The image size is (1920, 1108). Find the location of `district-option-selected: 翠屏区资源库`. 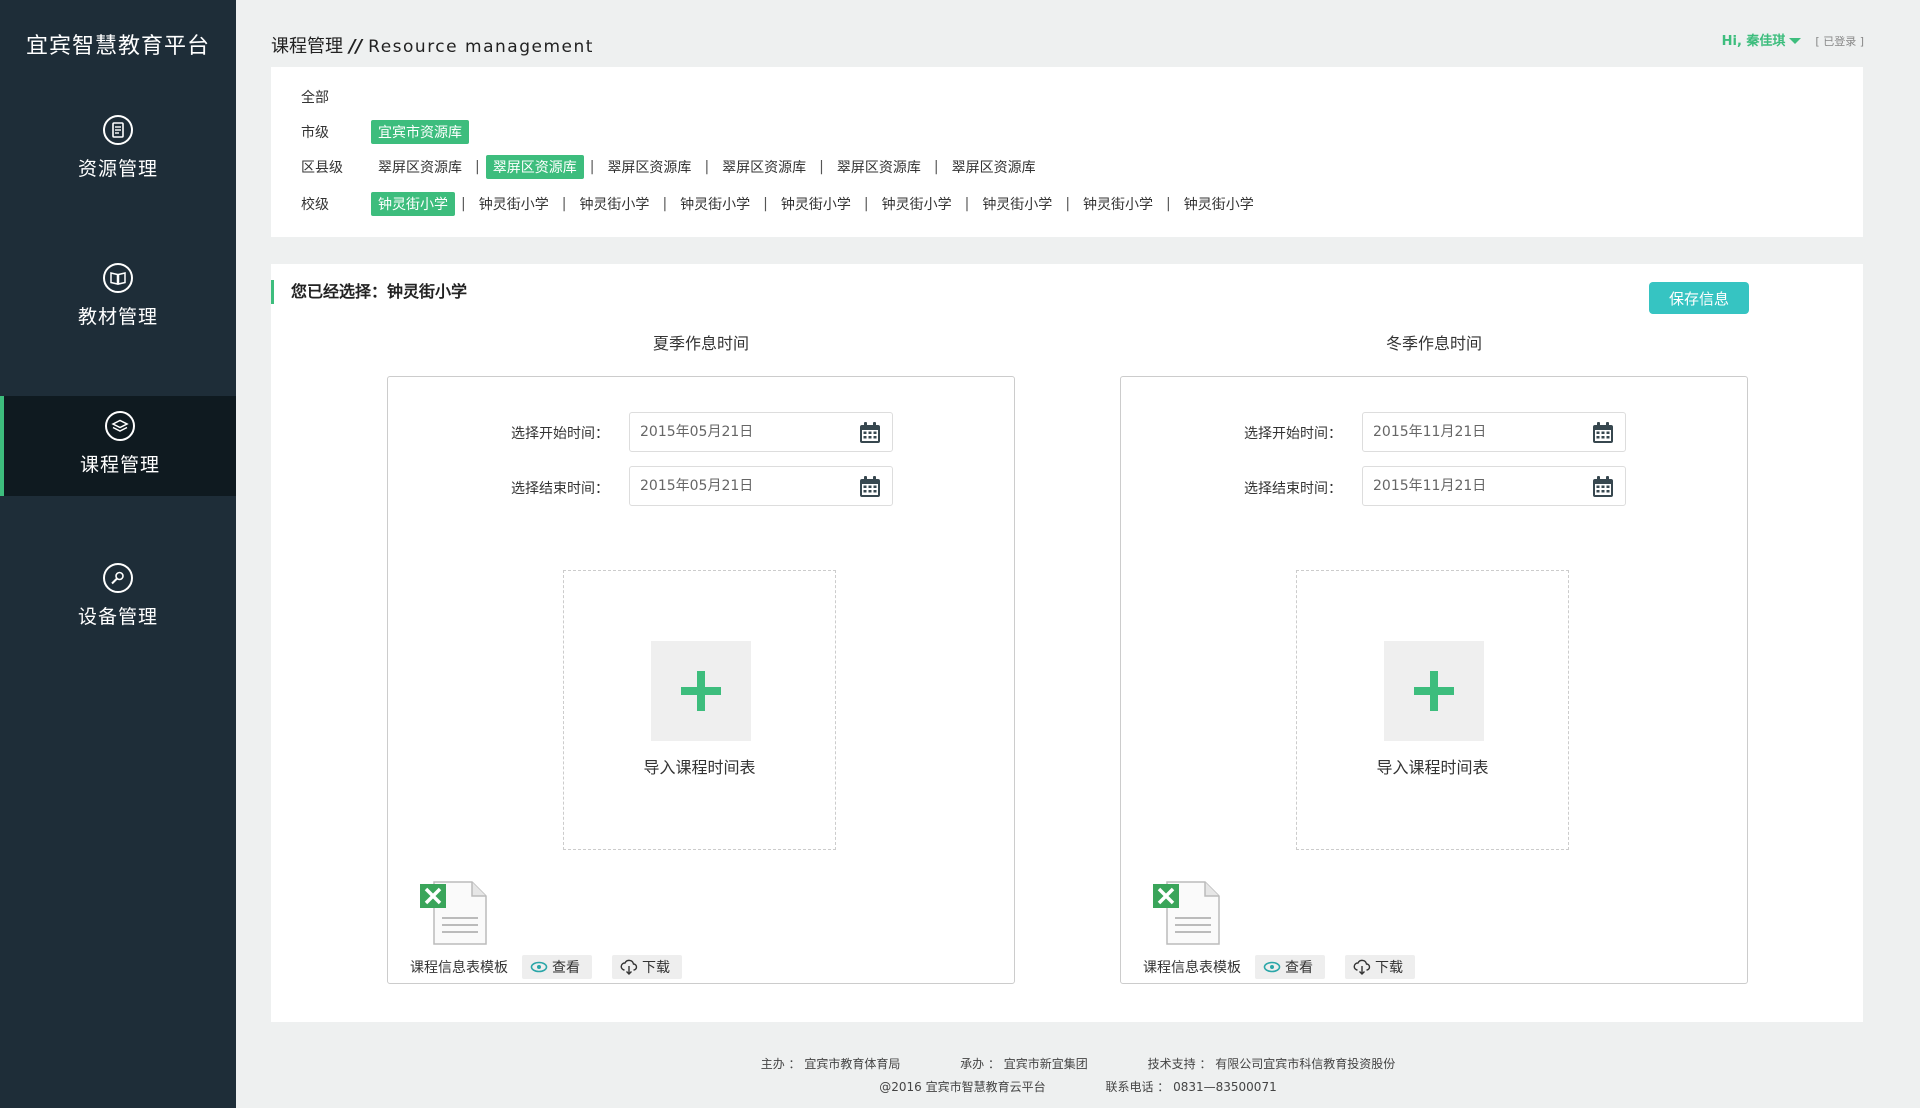

district-option-selected: 翠屏区资源库 is located at coordinates (534, 167).